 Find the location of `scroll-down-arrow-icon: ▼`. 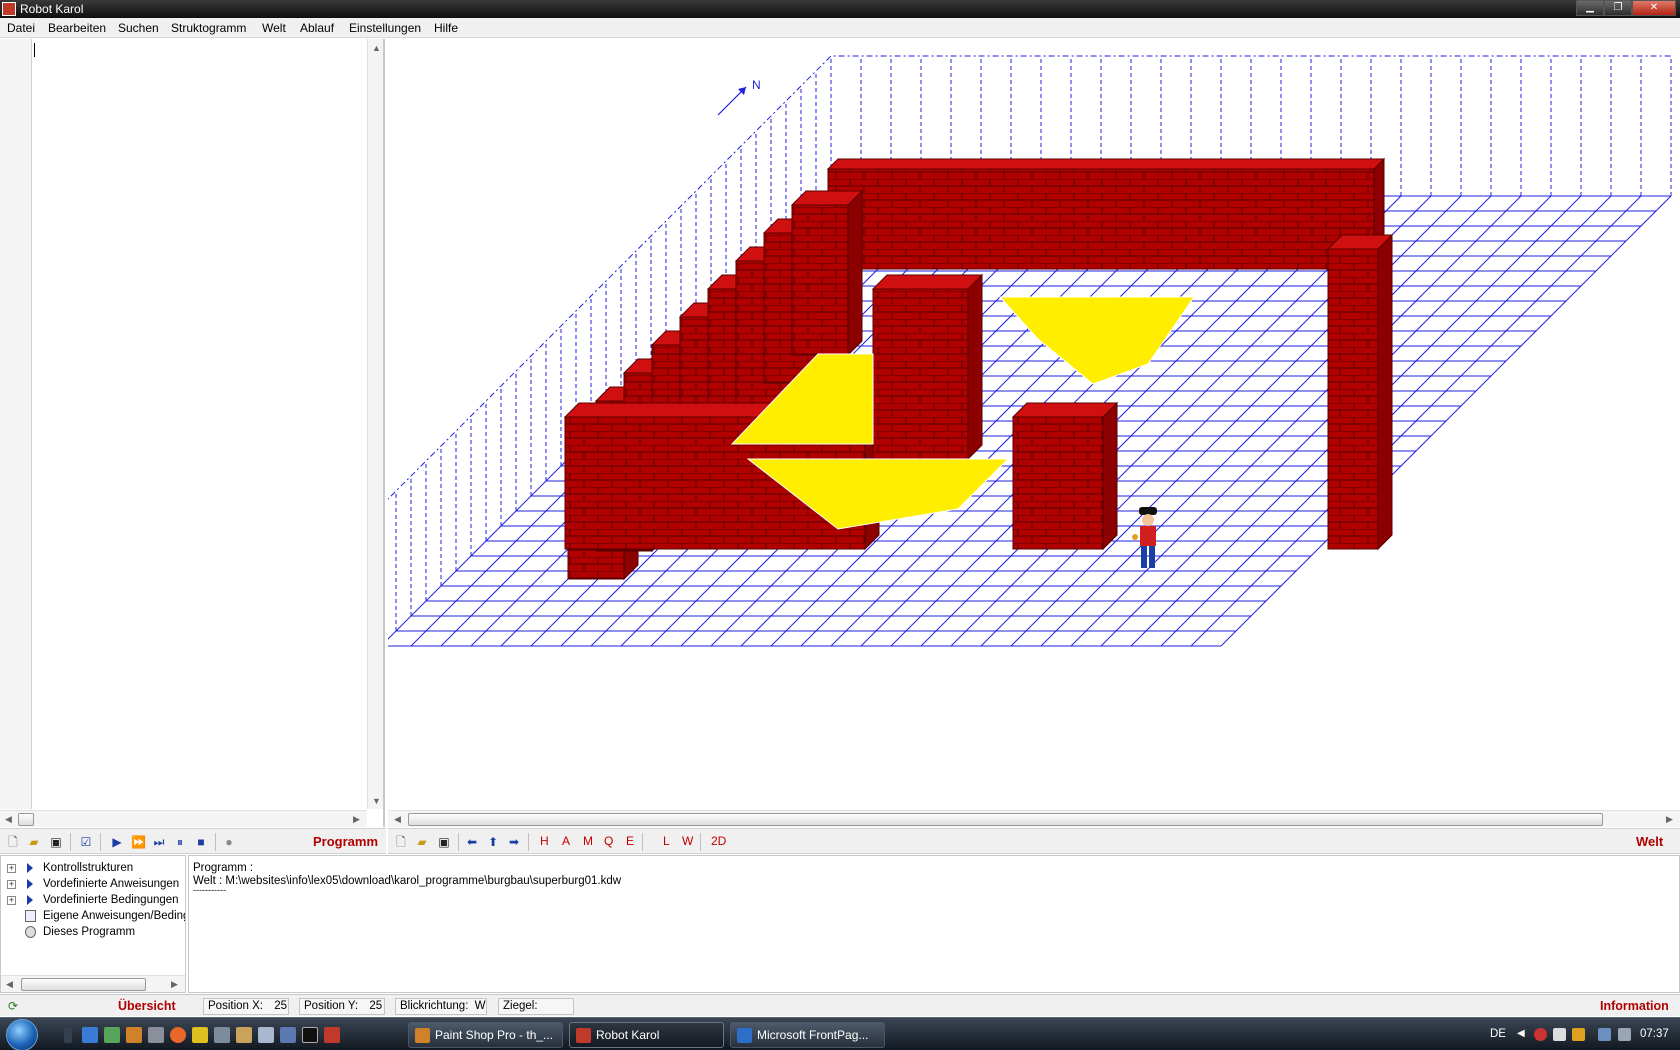

scroll-down-arrow-icon: ▼ is located at coordinates (376, 801).